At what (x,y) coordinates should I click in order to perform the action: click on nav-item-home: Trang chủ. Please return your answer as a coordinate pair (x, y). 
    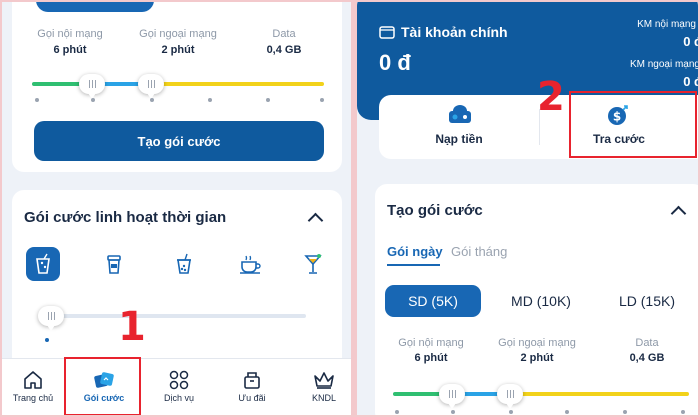
    Looking at the image, I should click on (33, 392).